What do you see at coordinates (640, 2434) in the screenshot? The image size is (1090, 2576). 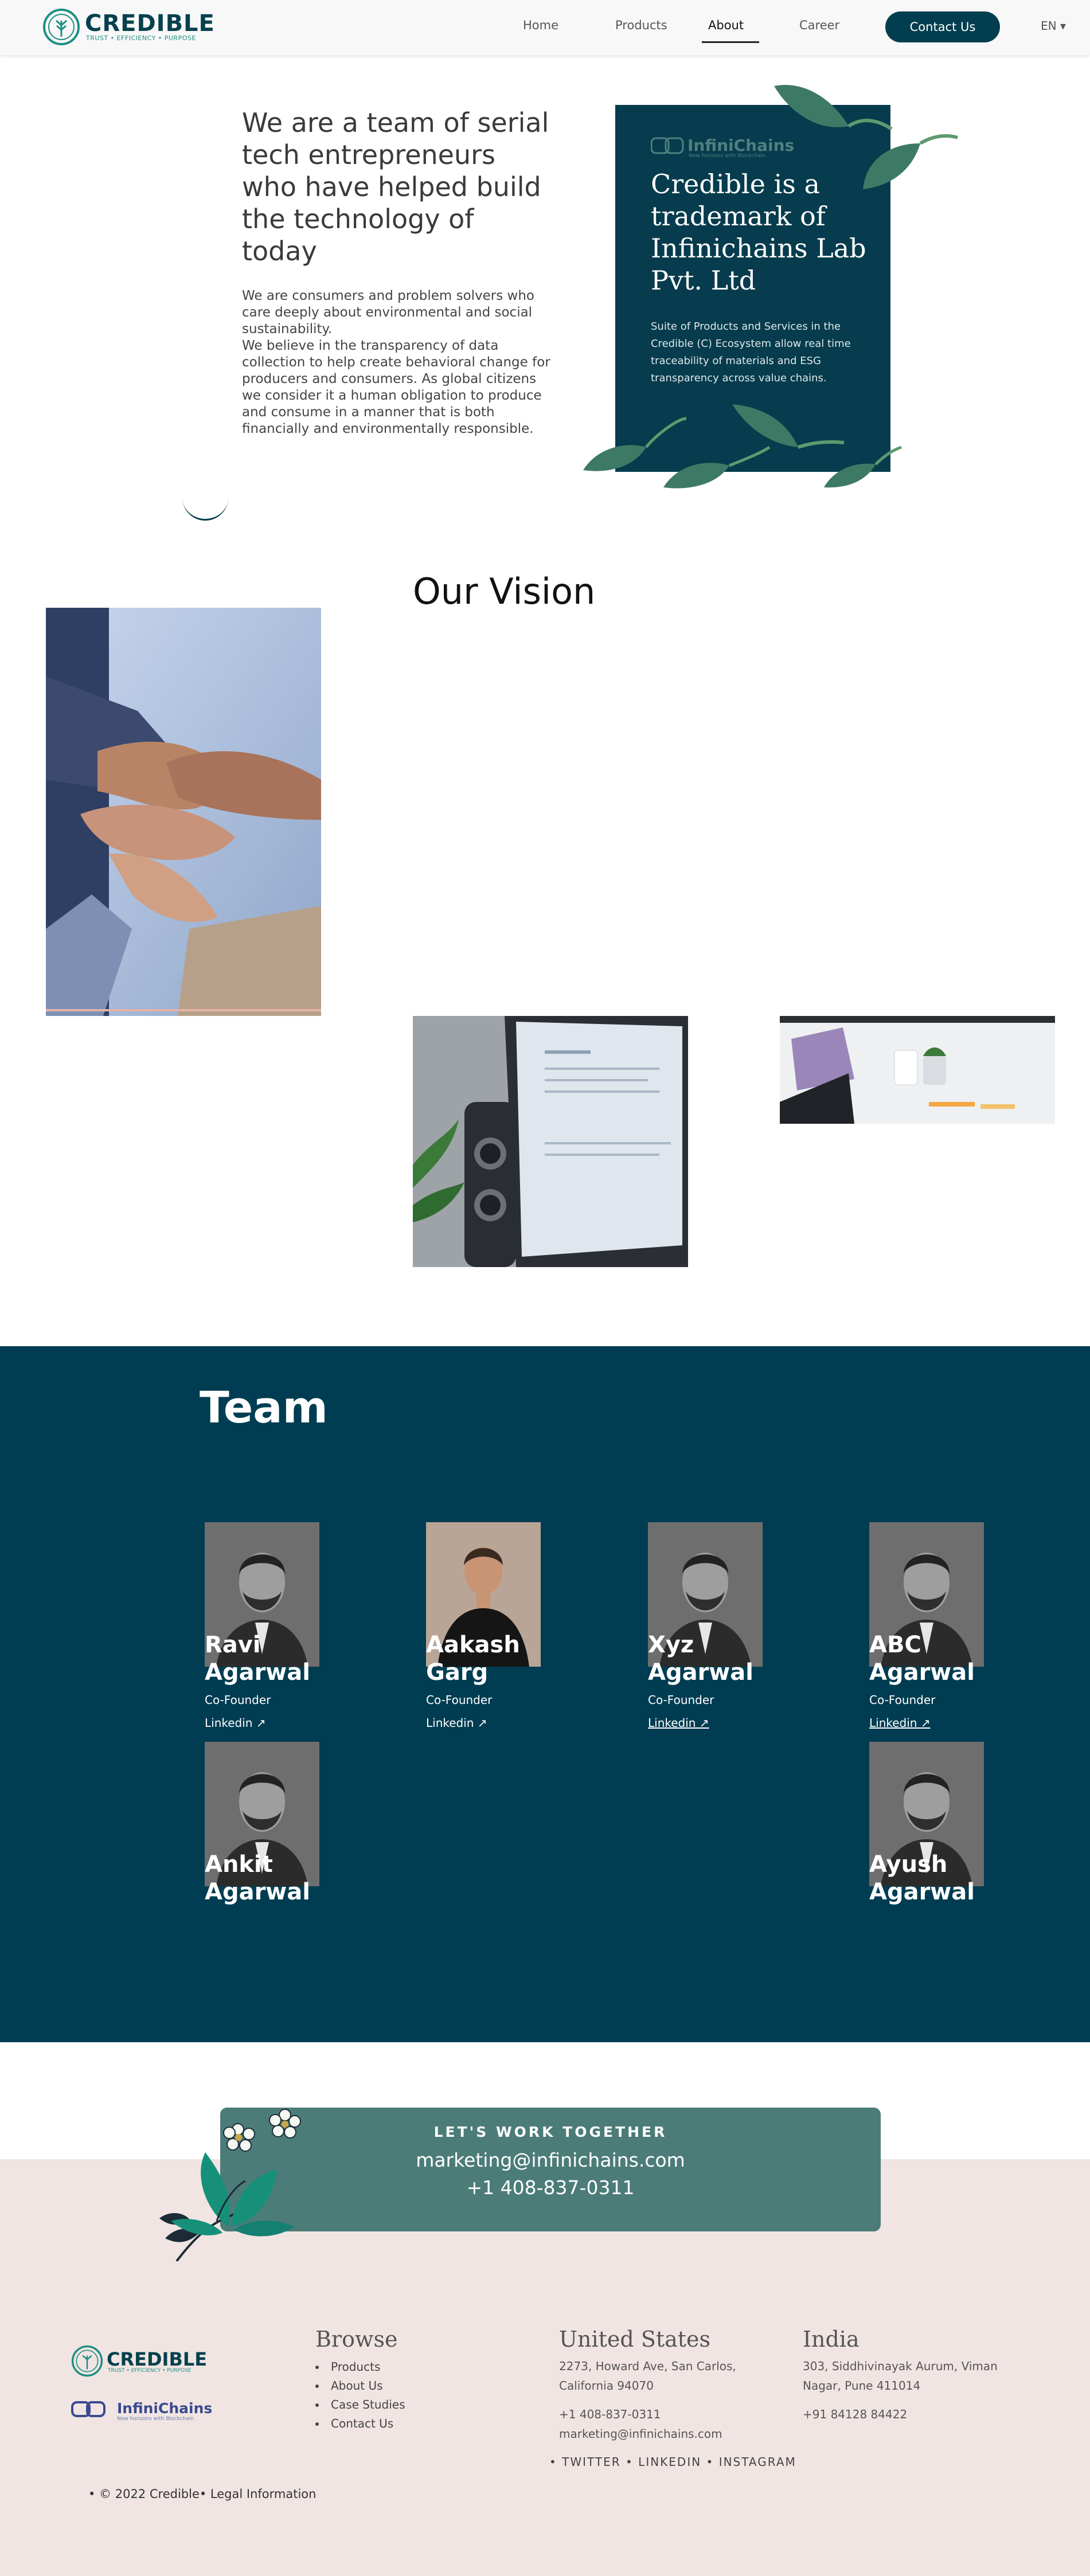 I see `footer-us-email: marketing@infinichains.com` at bounding box center [640, 2434].